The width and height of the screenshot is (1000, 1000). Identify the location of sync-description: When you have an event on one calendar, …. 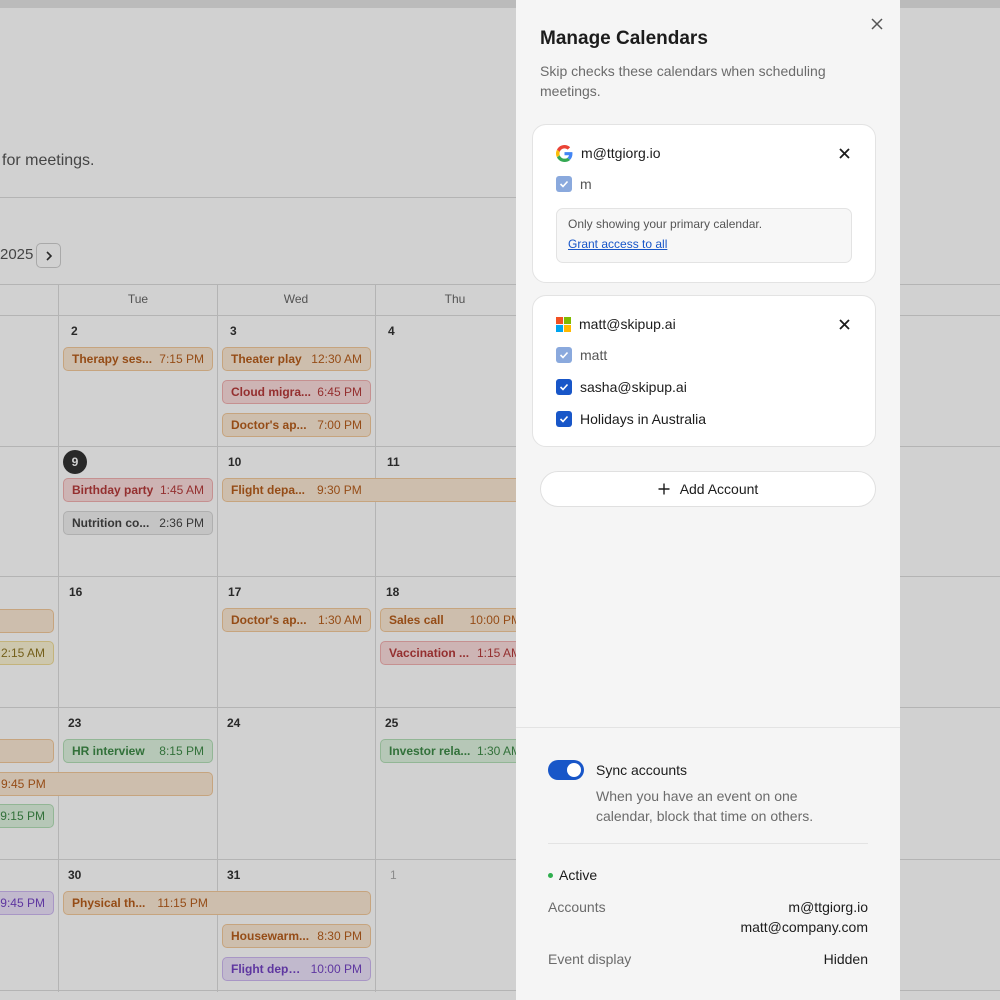
(705, 806).